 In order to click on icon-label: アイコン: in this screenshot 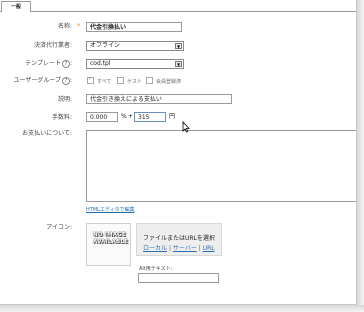, I will do `click(59, 227)`.